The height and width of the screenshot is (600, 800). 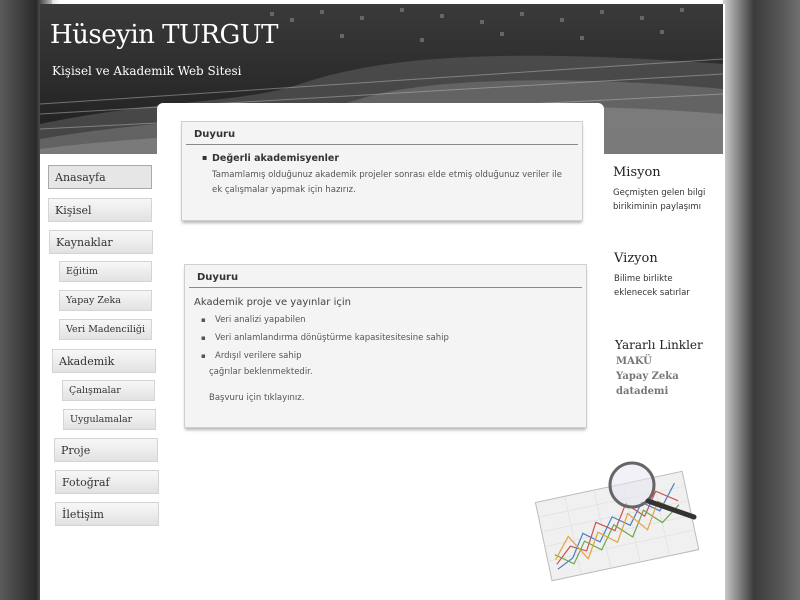 I want to click on link-datademi: datademi, so click(x=642, y=391).